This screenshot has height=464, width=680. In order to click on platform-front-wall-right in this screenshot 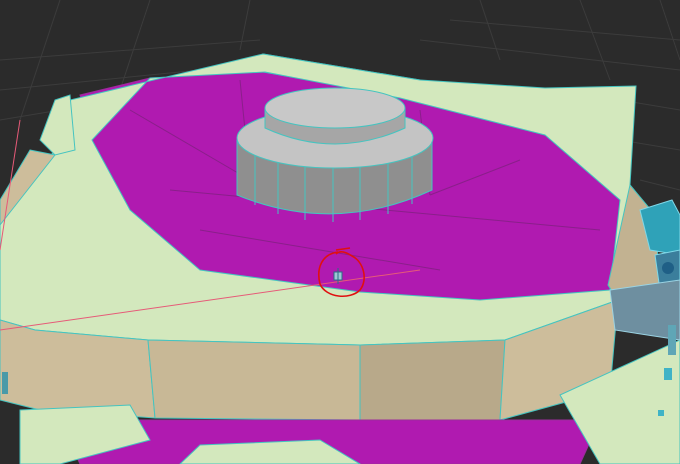, I will do `click(432, 380)`.